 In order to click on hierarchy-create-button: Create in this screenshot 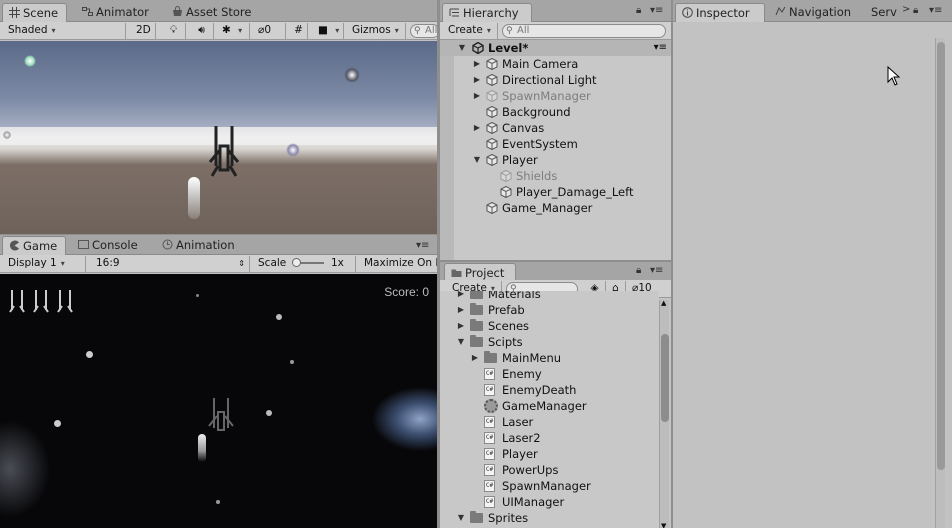, I will do `click(471, 31)`.